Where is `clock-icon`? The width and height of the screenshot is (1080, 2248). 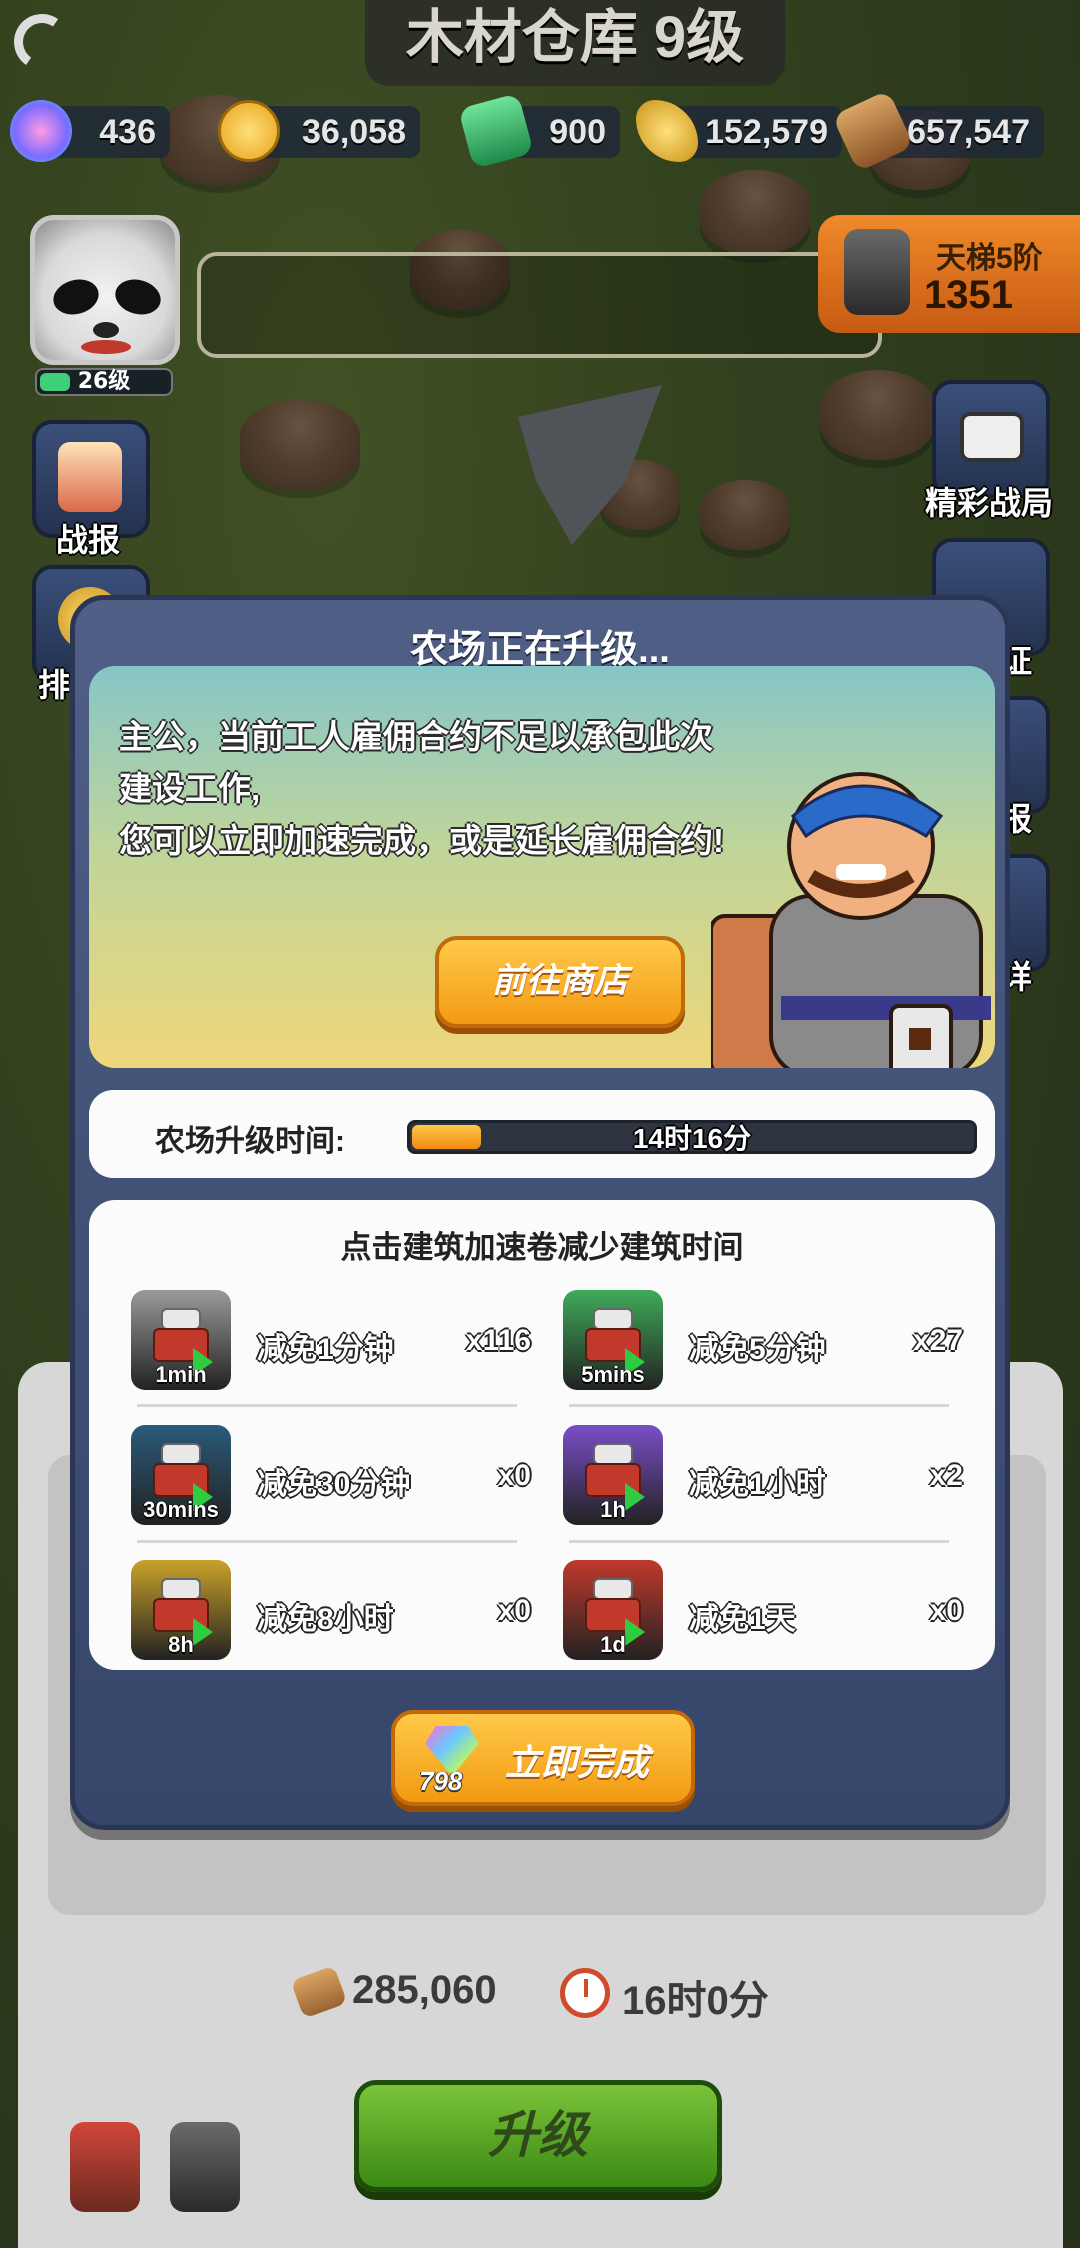
clock-icon is located at coordinates (585, 1993).